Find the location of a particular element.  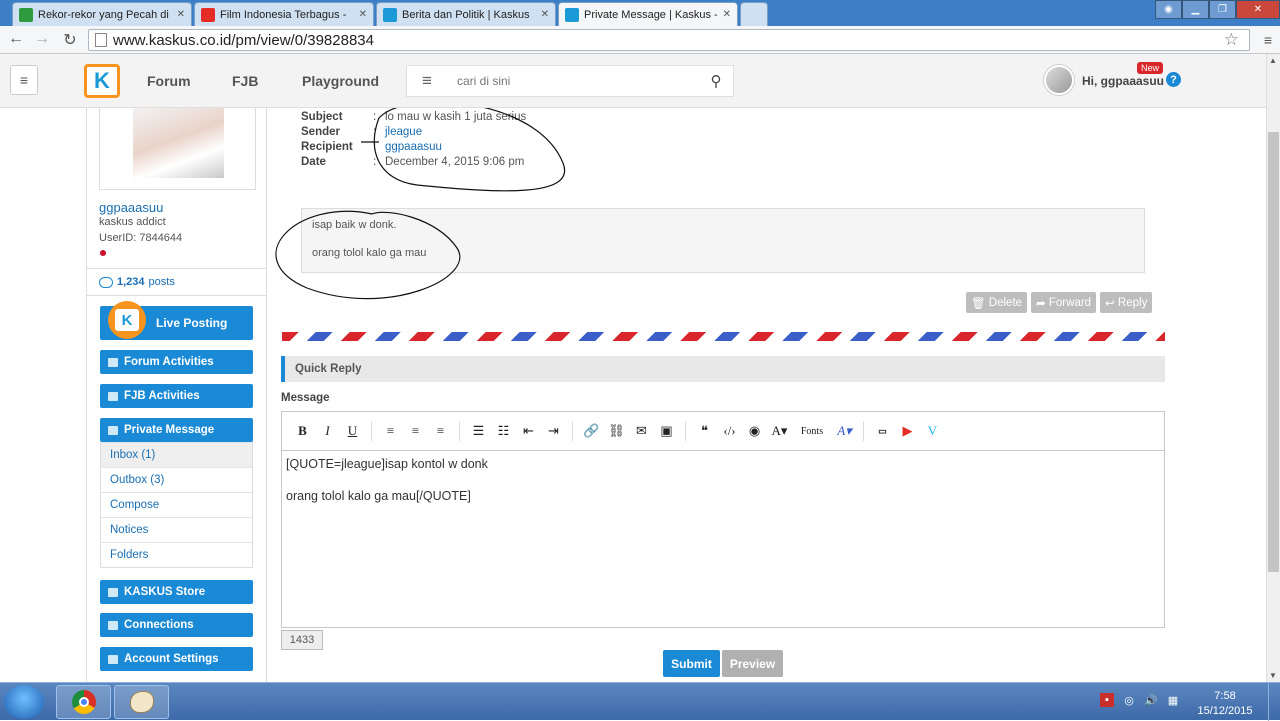

link-icon: 🔗 is located at coordinates (591, 431).